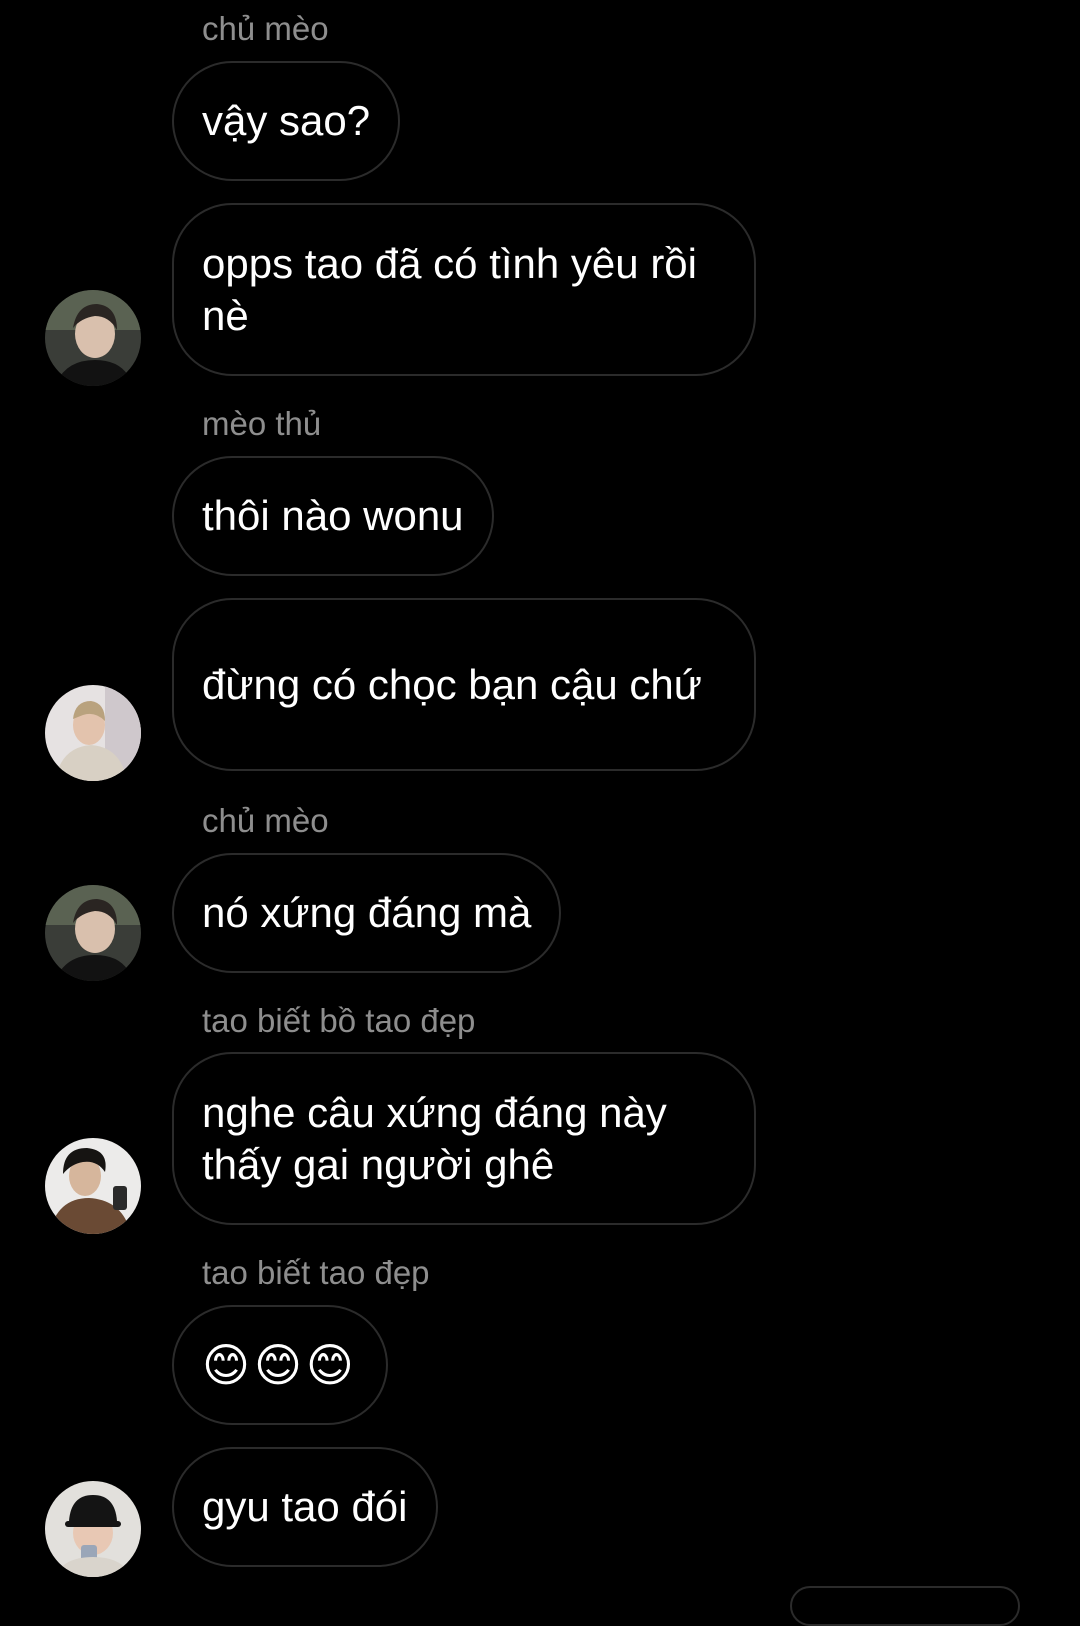  Describe the element at coordinates (452, 684) in the screenshot. I see `message-text: đừng có chọc bạn cậu chứ` at that location.